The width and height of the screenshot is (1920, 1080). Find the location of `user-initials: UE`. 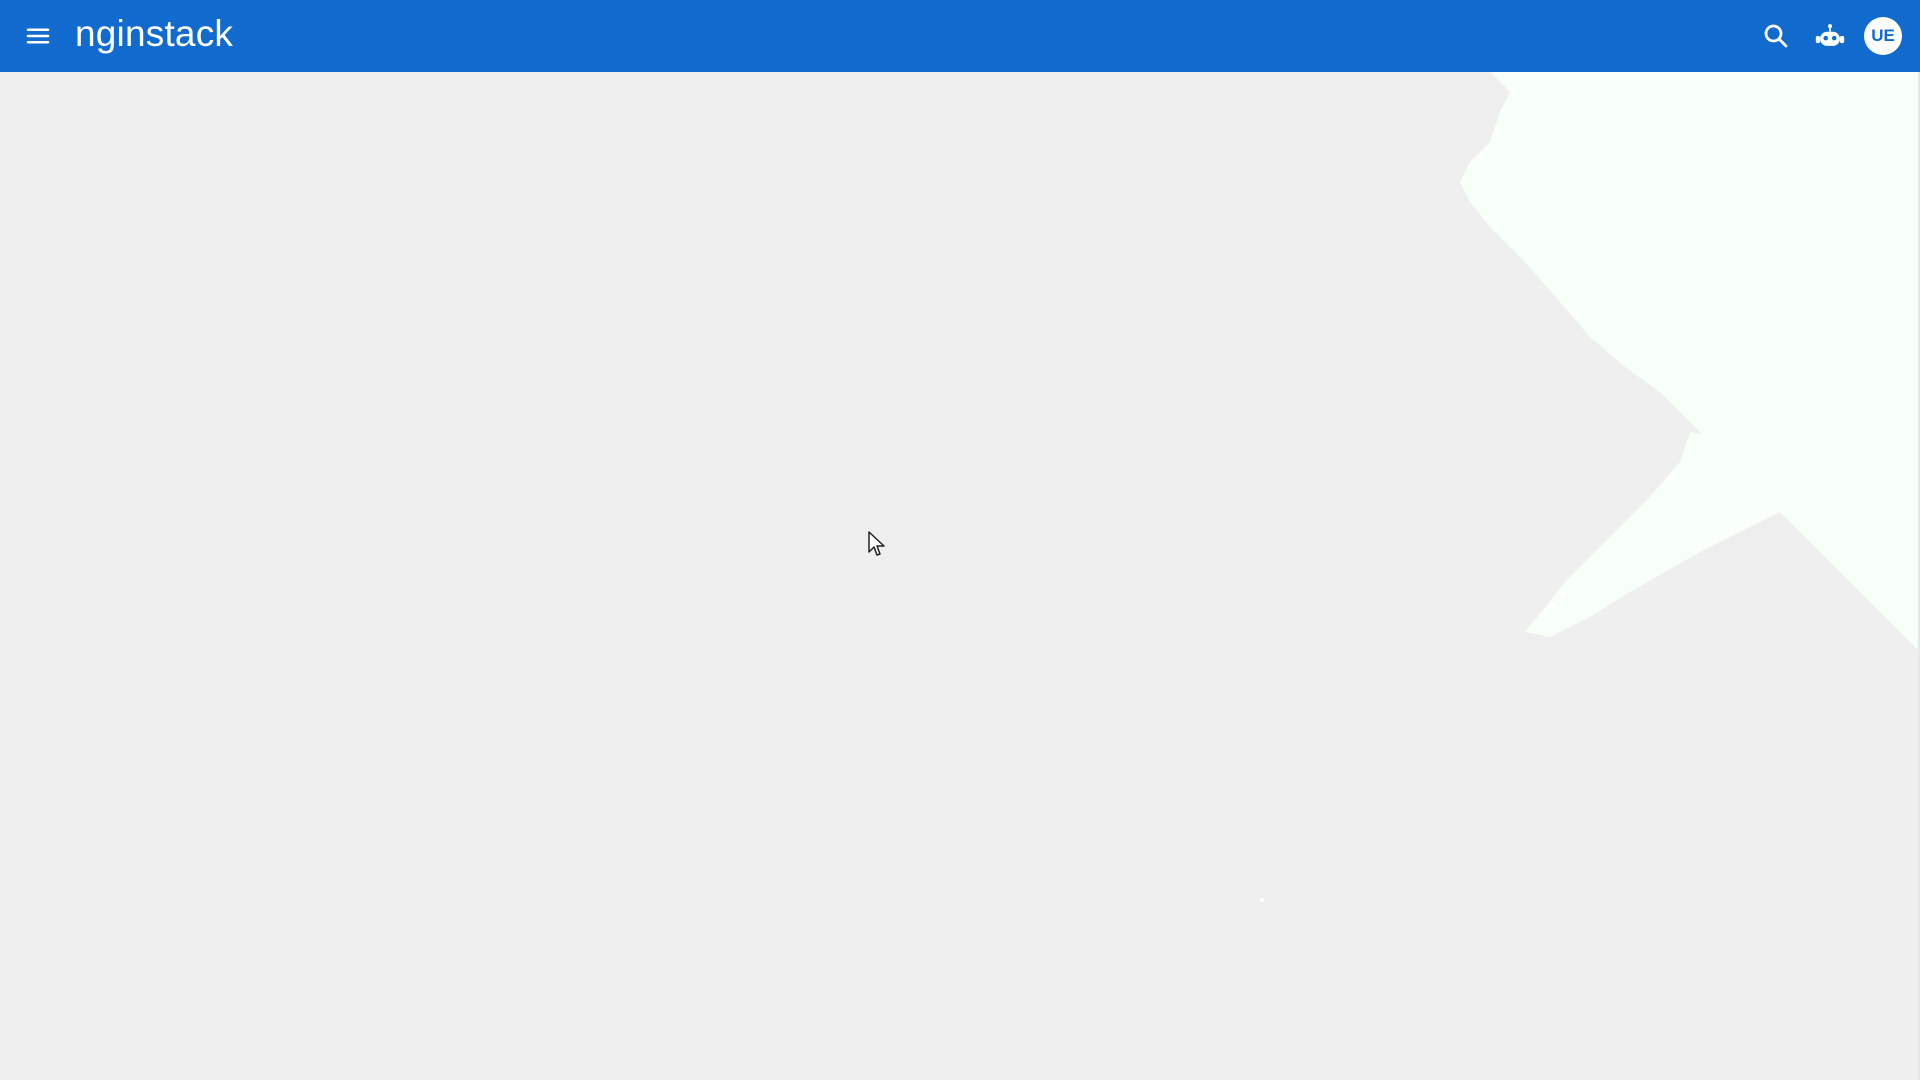

user-initials: UE is located at coordinates (1883, 35).